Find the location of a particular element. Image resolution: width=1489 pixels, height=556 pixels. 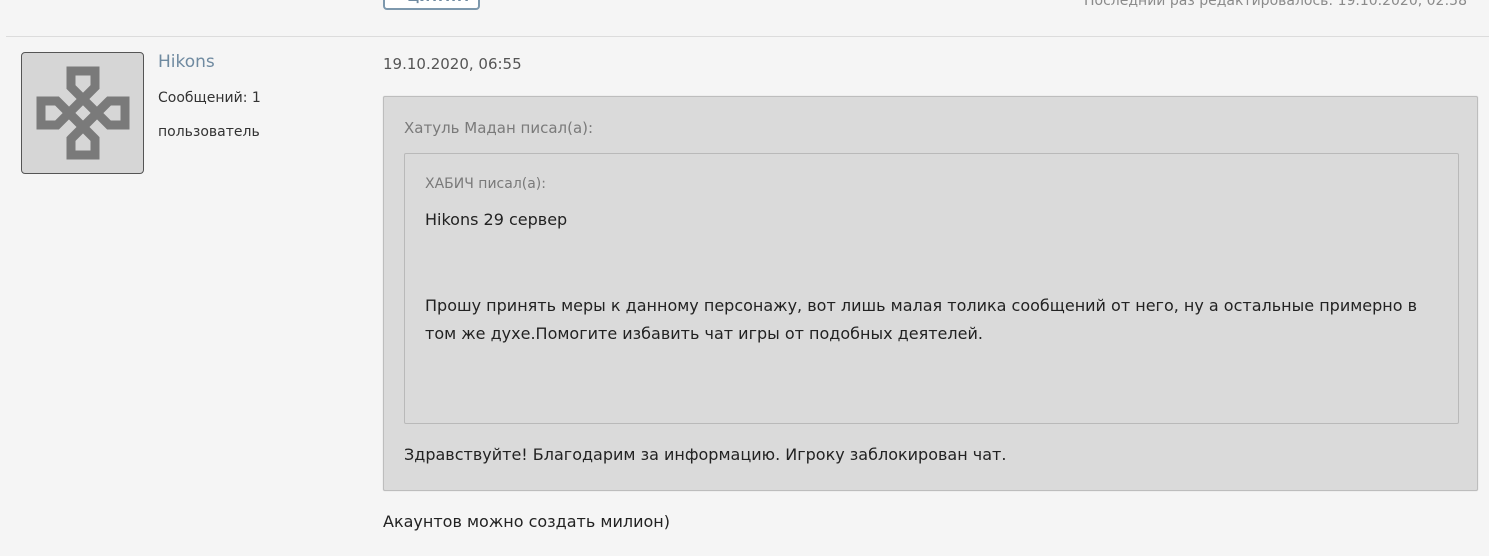

quote-mark-icon: ❝ is located at coordinates (397, 2).